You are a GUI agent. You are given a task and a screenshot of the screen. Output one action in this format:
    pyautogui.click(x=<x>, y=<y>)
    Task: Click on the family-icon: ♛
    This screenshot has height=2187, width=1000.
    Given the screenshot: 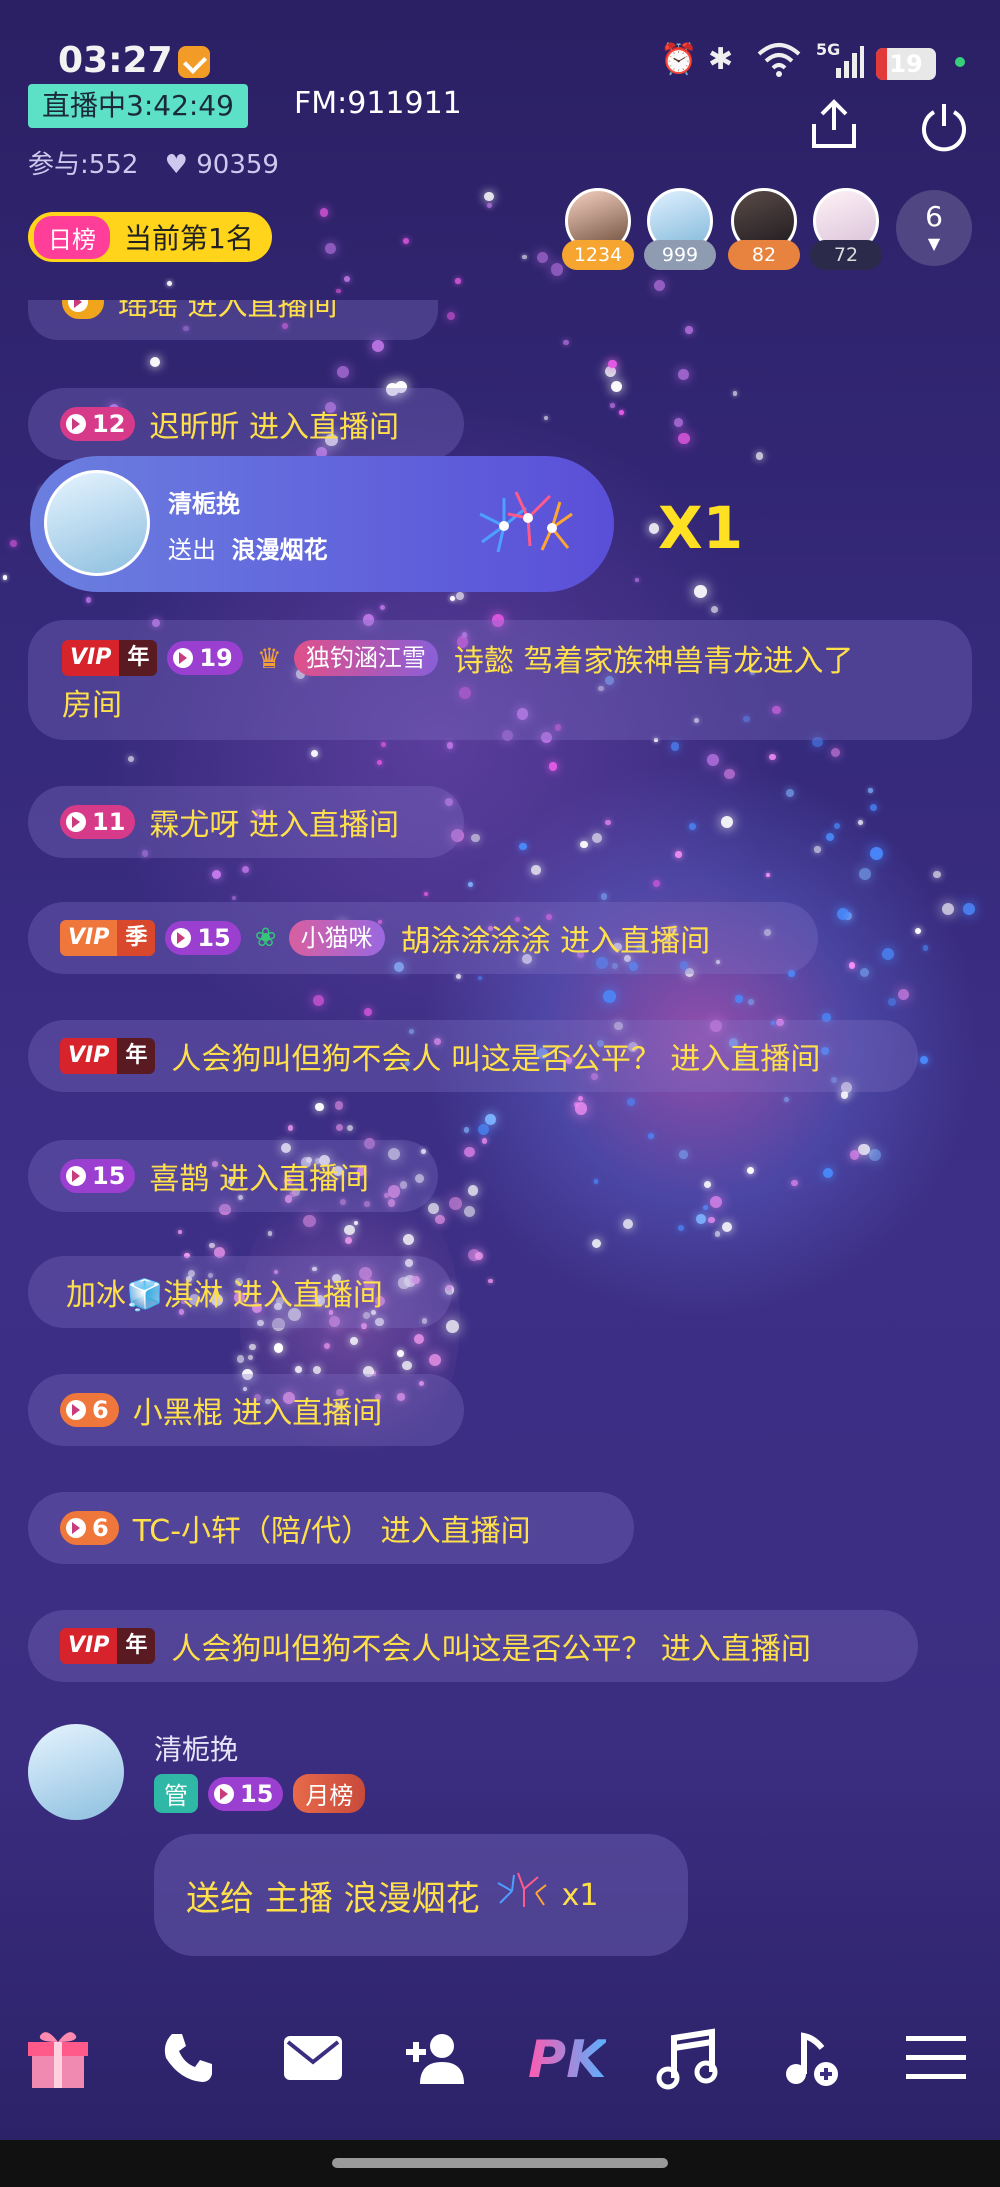 What is the action you would take?
    pyautogui.click(x=269, y=658)
    